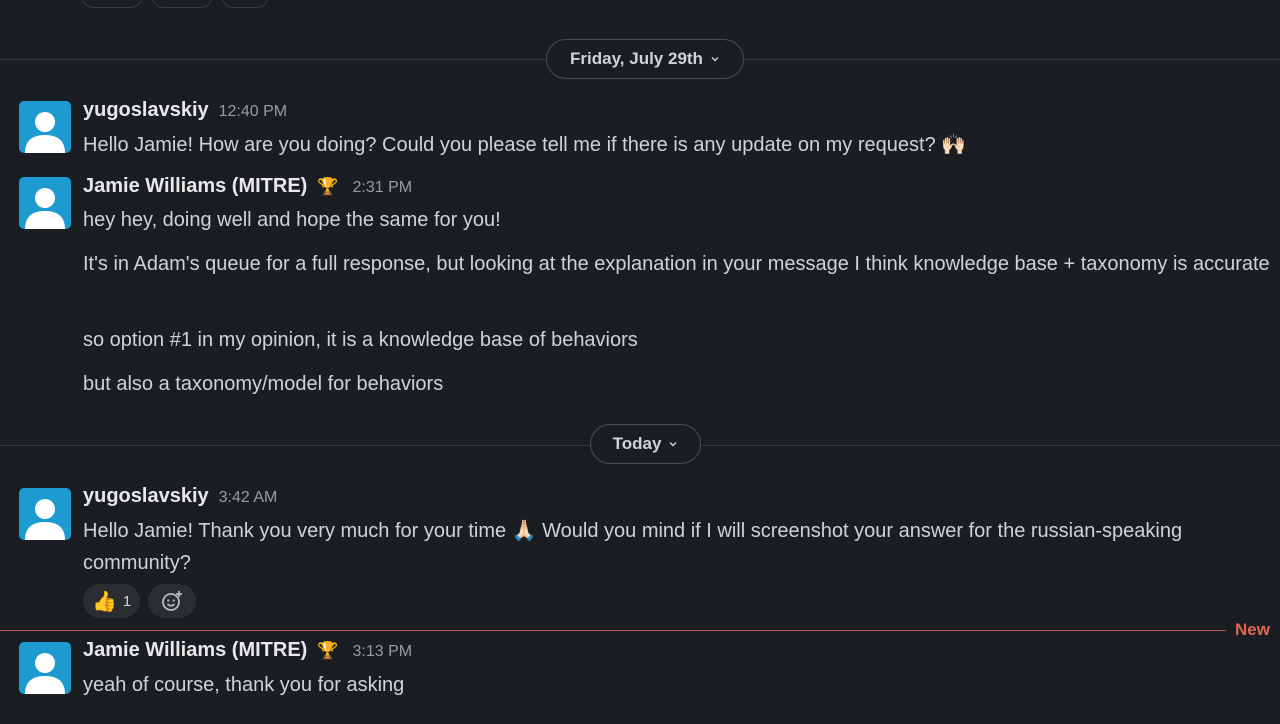 The width and height of the screenshot is (1280, 724). What do you see at coordinates (244, 685) in the screenshot?
I see `message-text: yeah of course, thank you for asking` at bounding box center [244, 685].